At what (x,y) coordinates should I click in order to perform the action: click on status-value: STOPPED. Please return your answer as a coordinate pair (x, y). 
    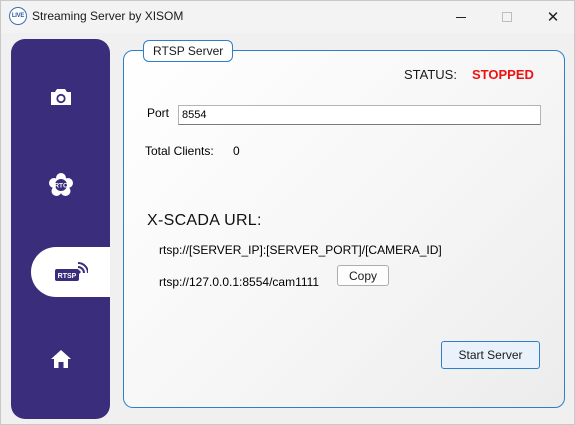
    Looking at the image, I should click on (503, 74).